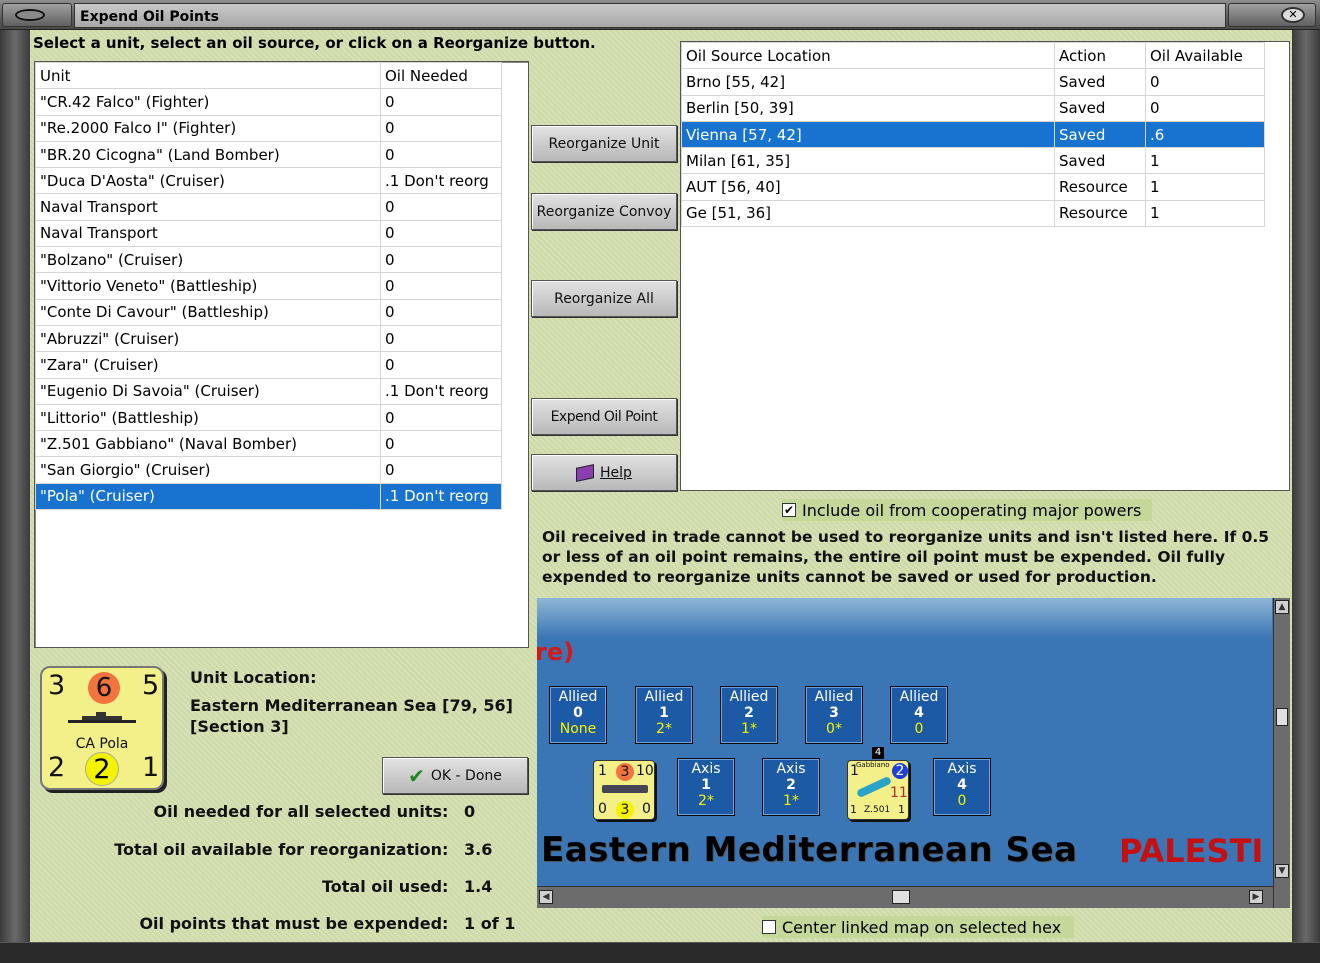 Image resolution: width=1320 pixels, height=963 pixels. Describe the element at coordinates (268, 128) in the screenshot. I see `unit-row: "Re.2000 Falco I" (Fighter) 0` at that location.